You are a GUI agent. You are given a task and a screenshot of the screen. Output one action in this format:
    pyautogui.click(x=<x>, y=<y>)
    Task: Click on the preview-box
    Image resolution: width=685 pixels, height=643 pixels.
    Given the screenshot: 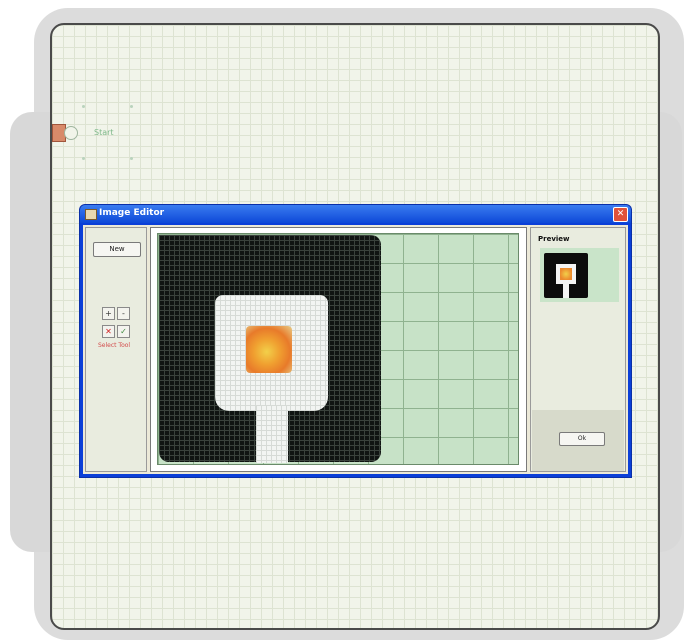 What is the action you would take?
    pyautogui.click(x=579, y=275)
    